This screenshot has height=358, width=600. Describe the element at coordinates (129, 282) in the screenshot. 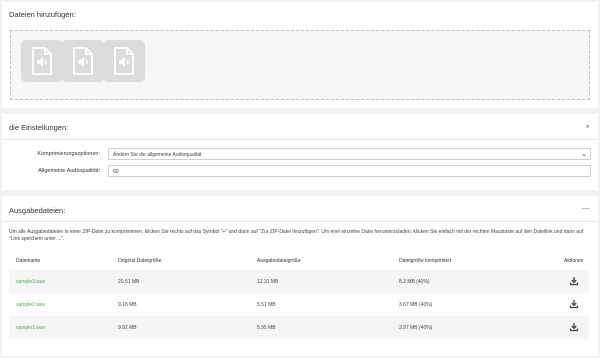

I see `original-size: 20.51 MB` at that location.